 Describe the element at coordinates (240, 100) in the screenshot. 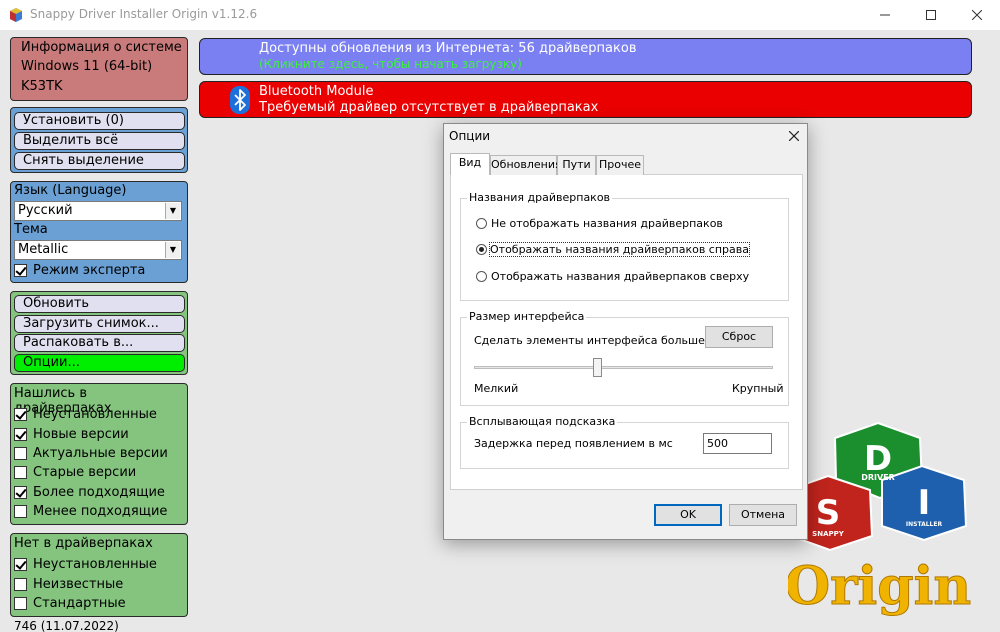

I see `bluetooth-icon` at that location.